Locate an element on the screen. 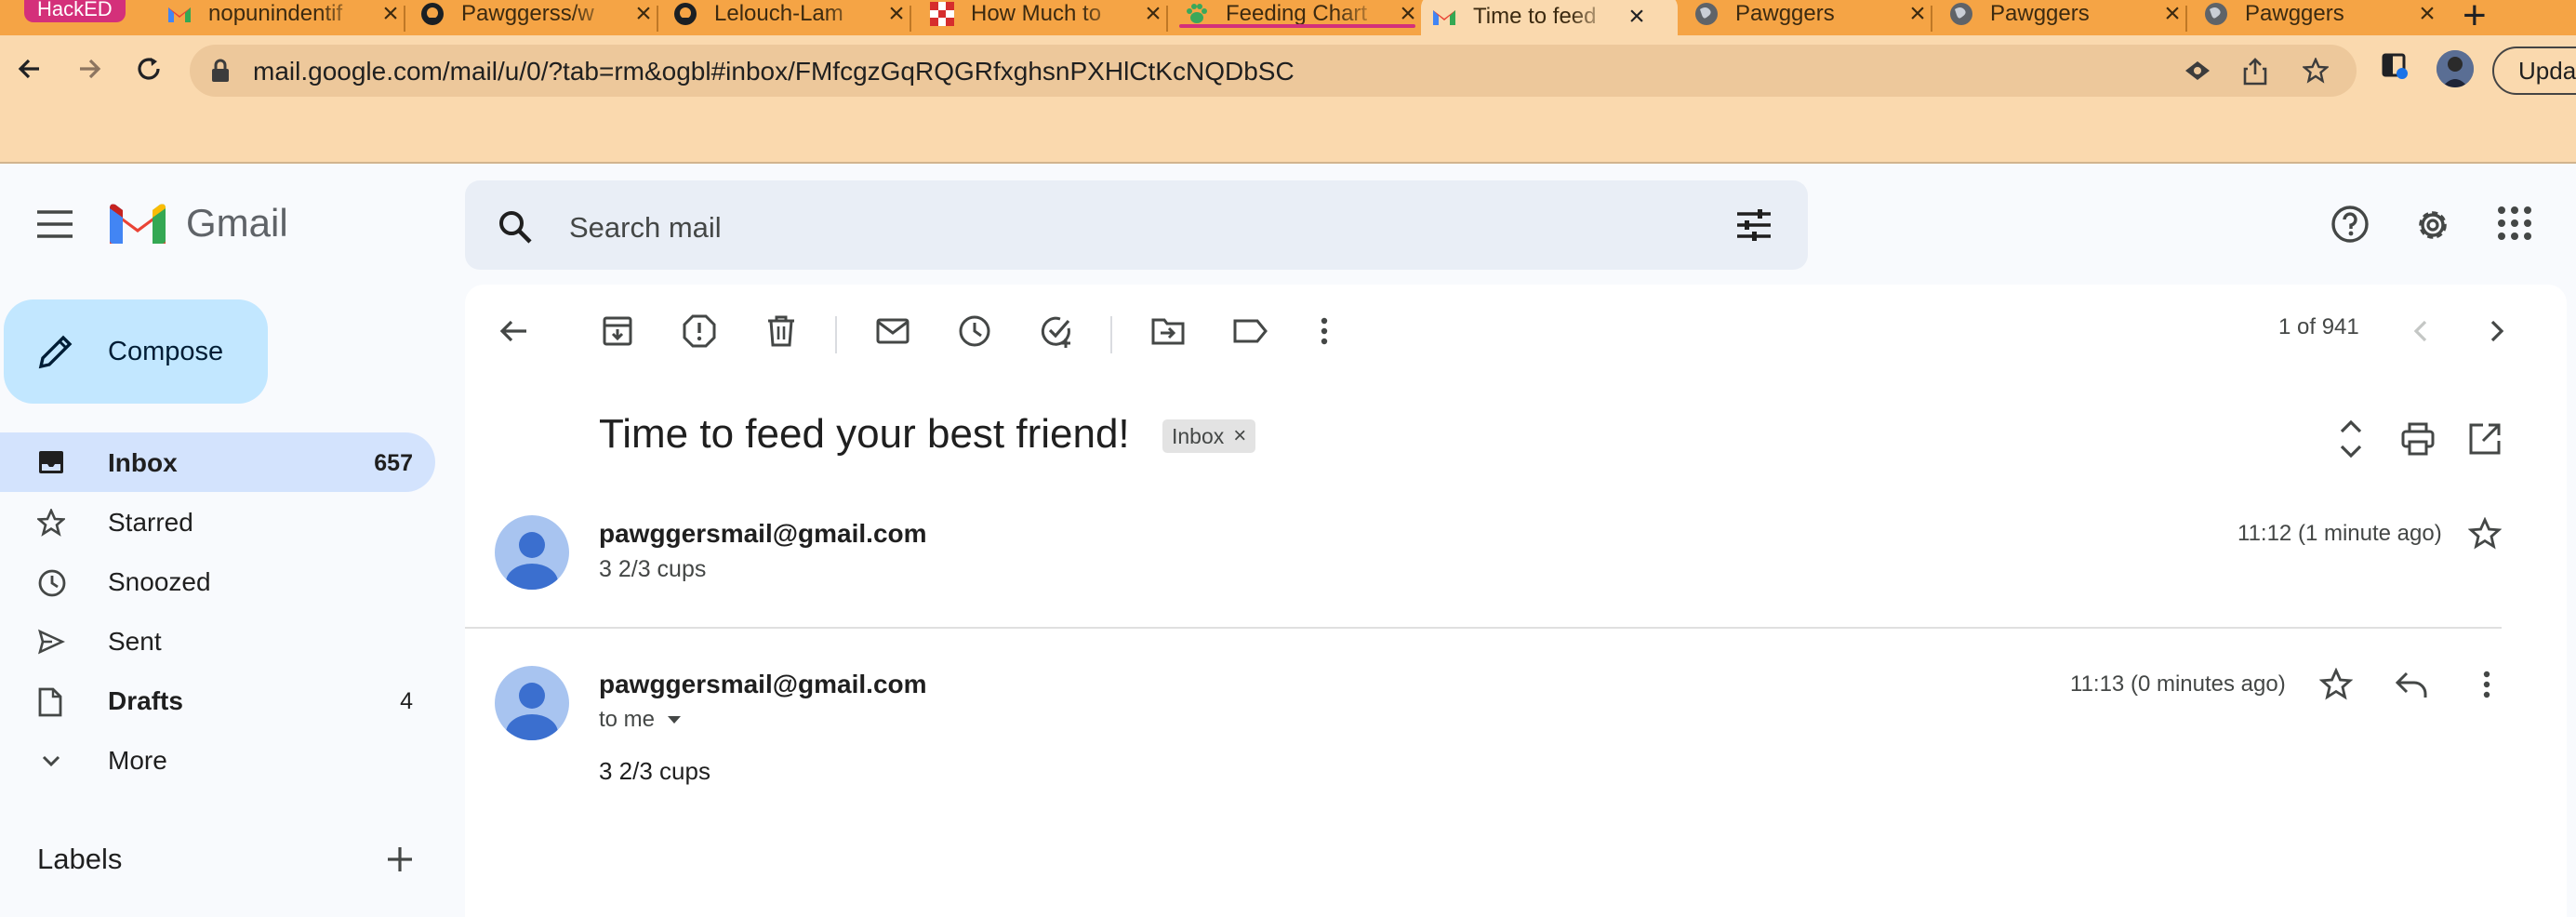  lock-icon is located at coordinates (220, 73).